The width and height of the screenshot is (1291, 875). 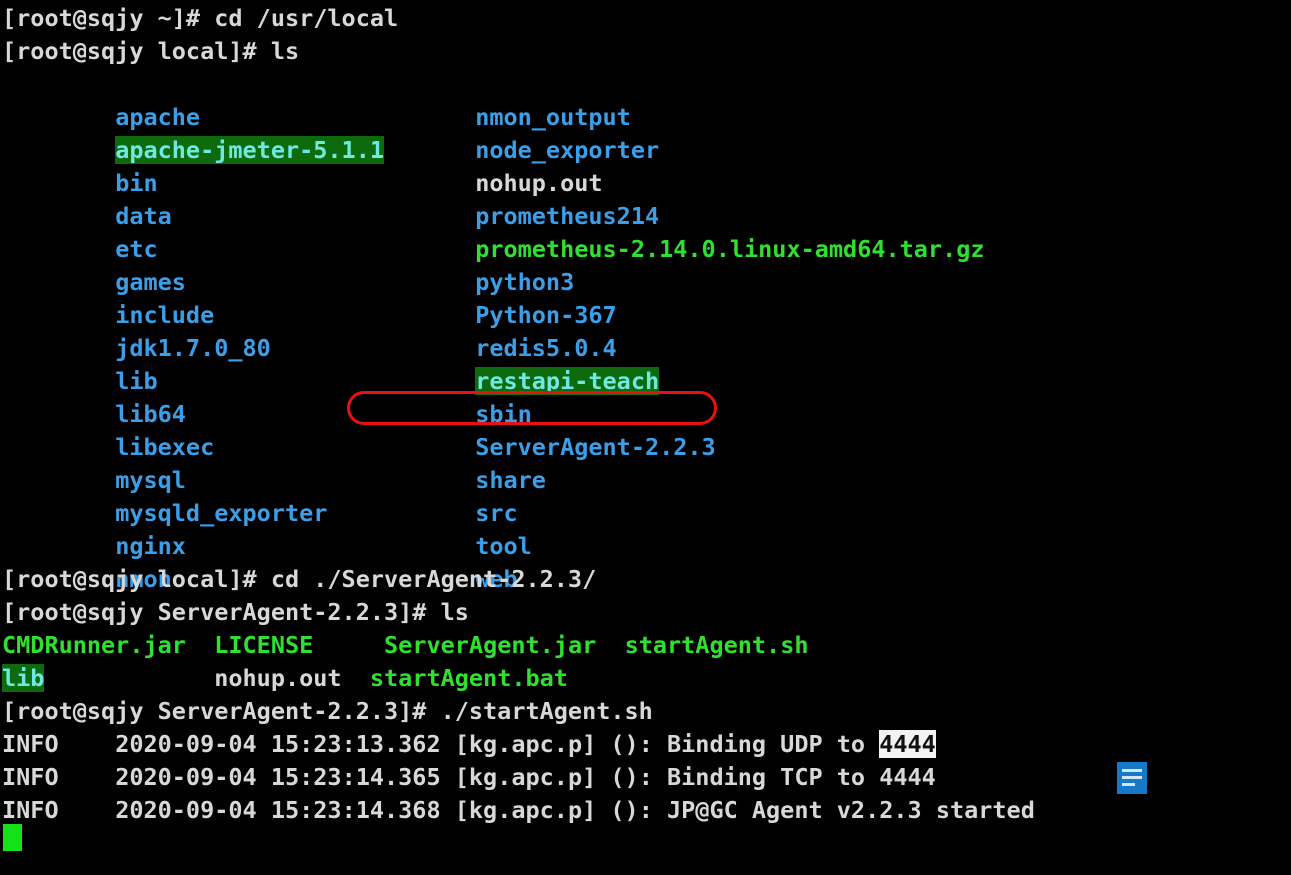 What do you see at coordinates (94, 645) in the screenshot?
I see `ls-entry: CMDRunner.jar` at bounding box center [94, 645].